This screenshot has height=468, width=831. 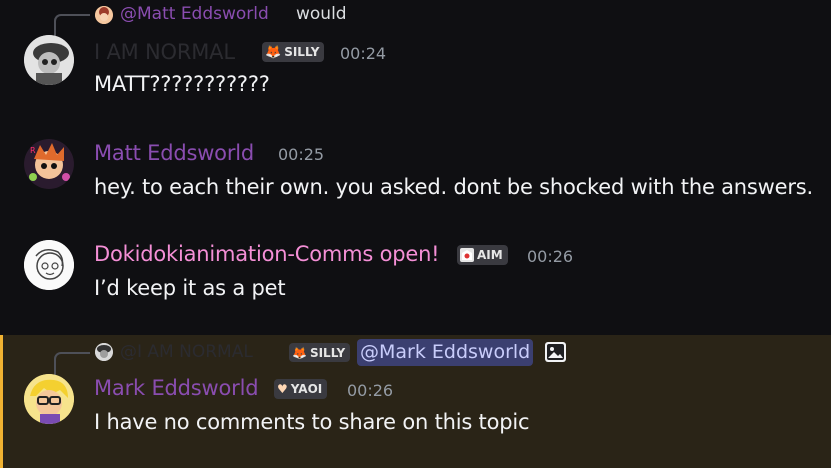 What do you see at coordinates (301, 154) in the screenshot?
I see `timestamp: 00:25` at bounding box center [301, 154].